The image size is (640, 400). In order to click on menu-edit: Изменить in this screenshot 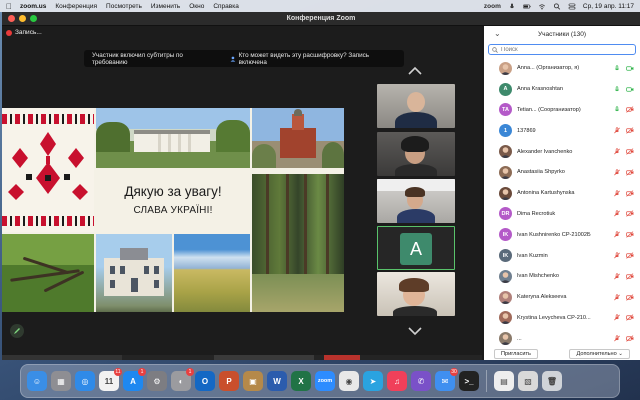, I will do `click(165, 6)`.